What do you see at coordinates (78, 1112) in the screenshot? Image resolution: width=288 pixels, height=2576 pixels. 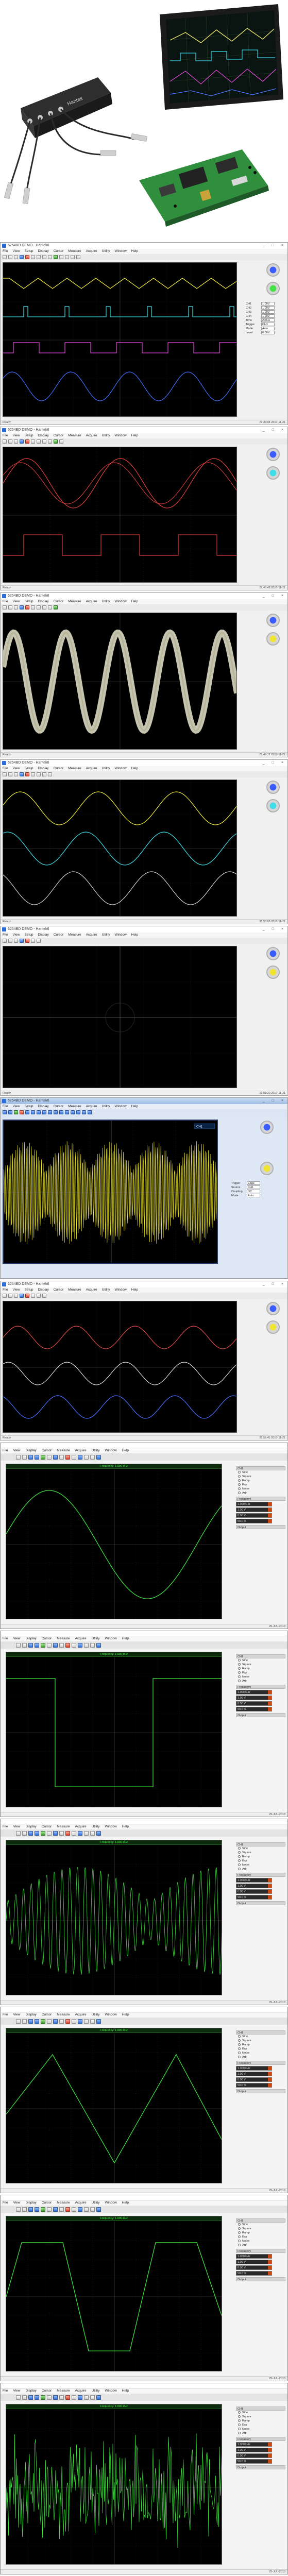 I see `info-icon` at bounding box center [78, 1112].